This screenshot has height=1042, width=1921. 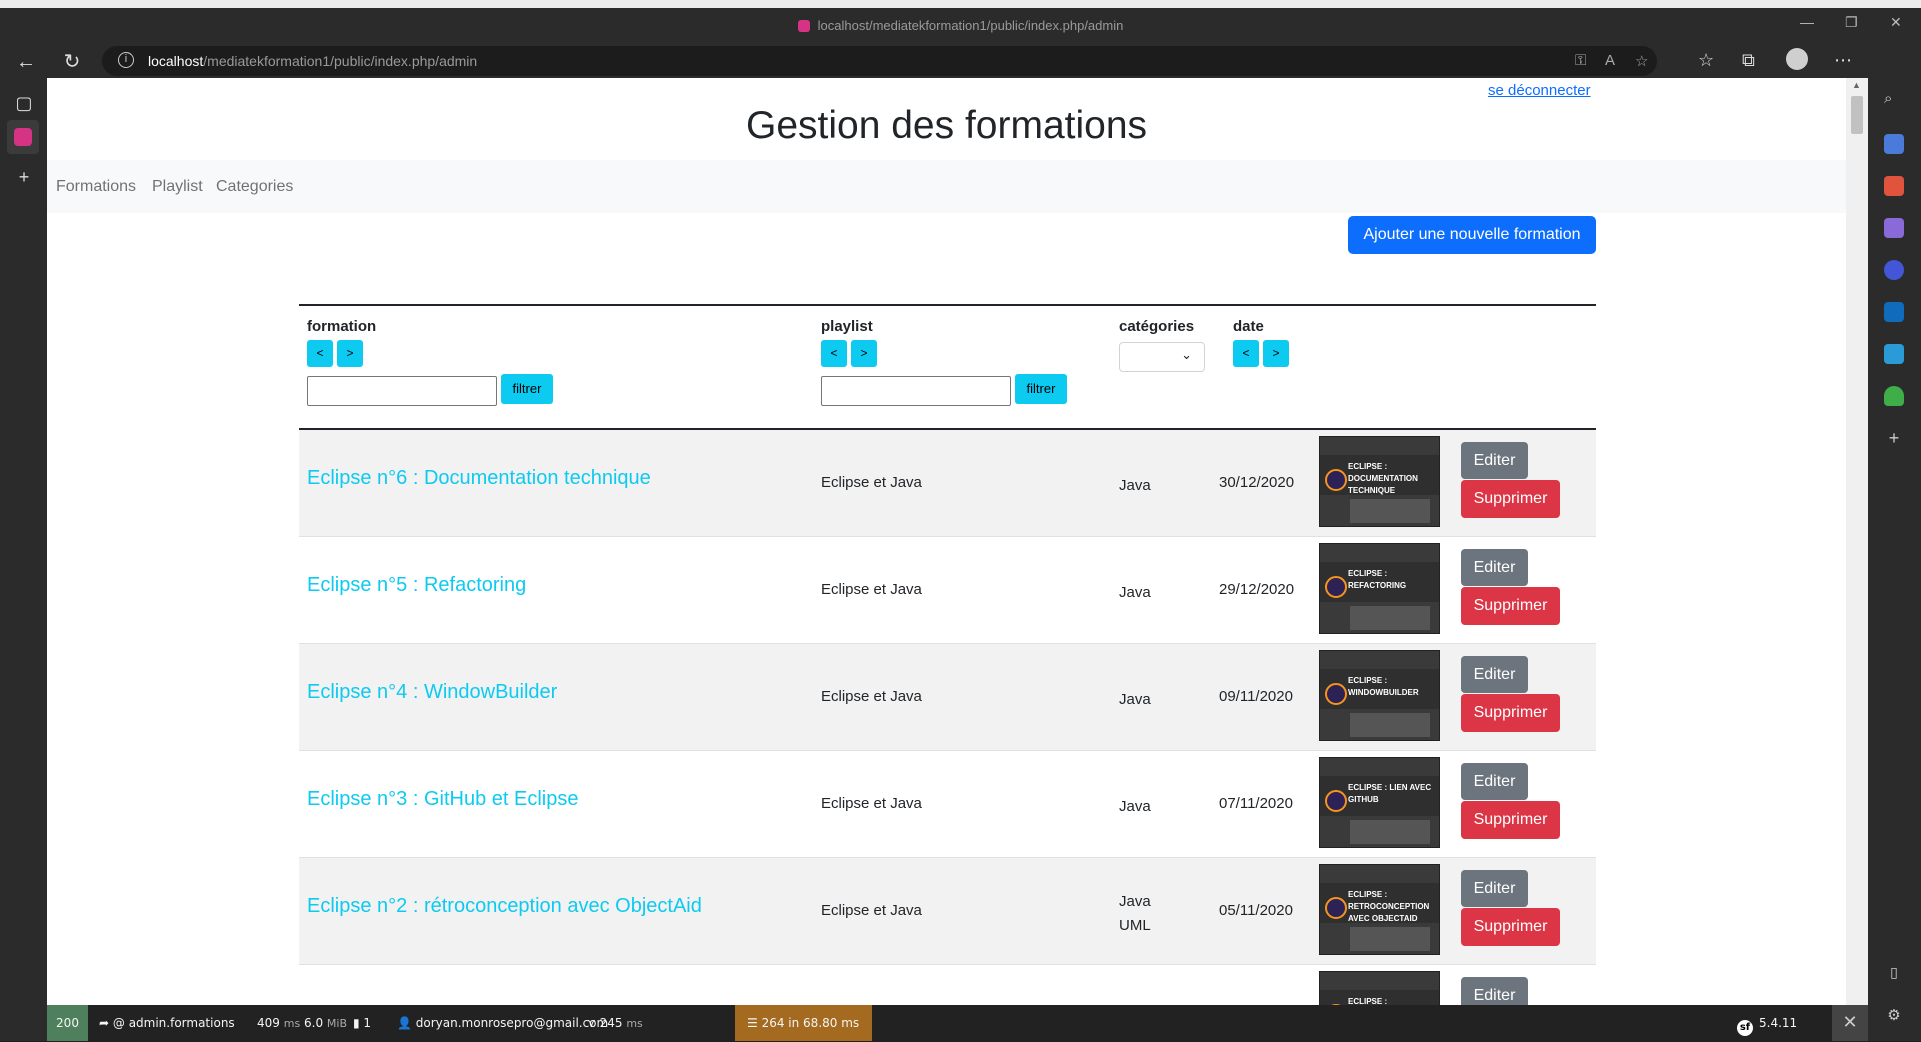 I want to click on playlist-filter-button: filtrer, so click(x=1041, y=389).